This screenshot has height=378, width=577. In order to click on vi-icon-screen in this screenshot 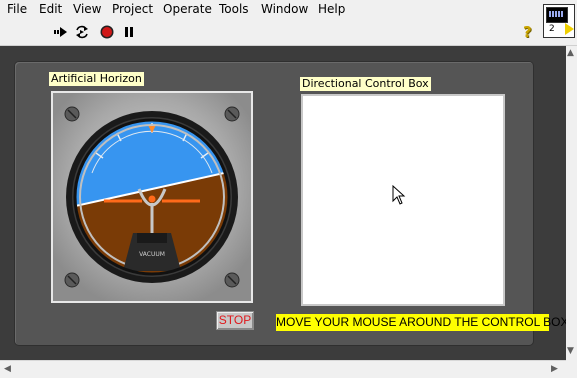, I will do `click(557, 15)`.